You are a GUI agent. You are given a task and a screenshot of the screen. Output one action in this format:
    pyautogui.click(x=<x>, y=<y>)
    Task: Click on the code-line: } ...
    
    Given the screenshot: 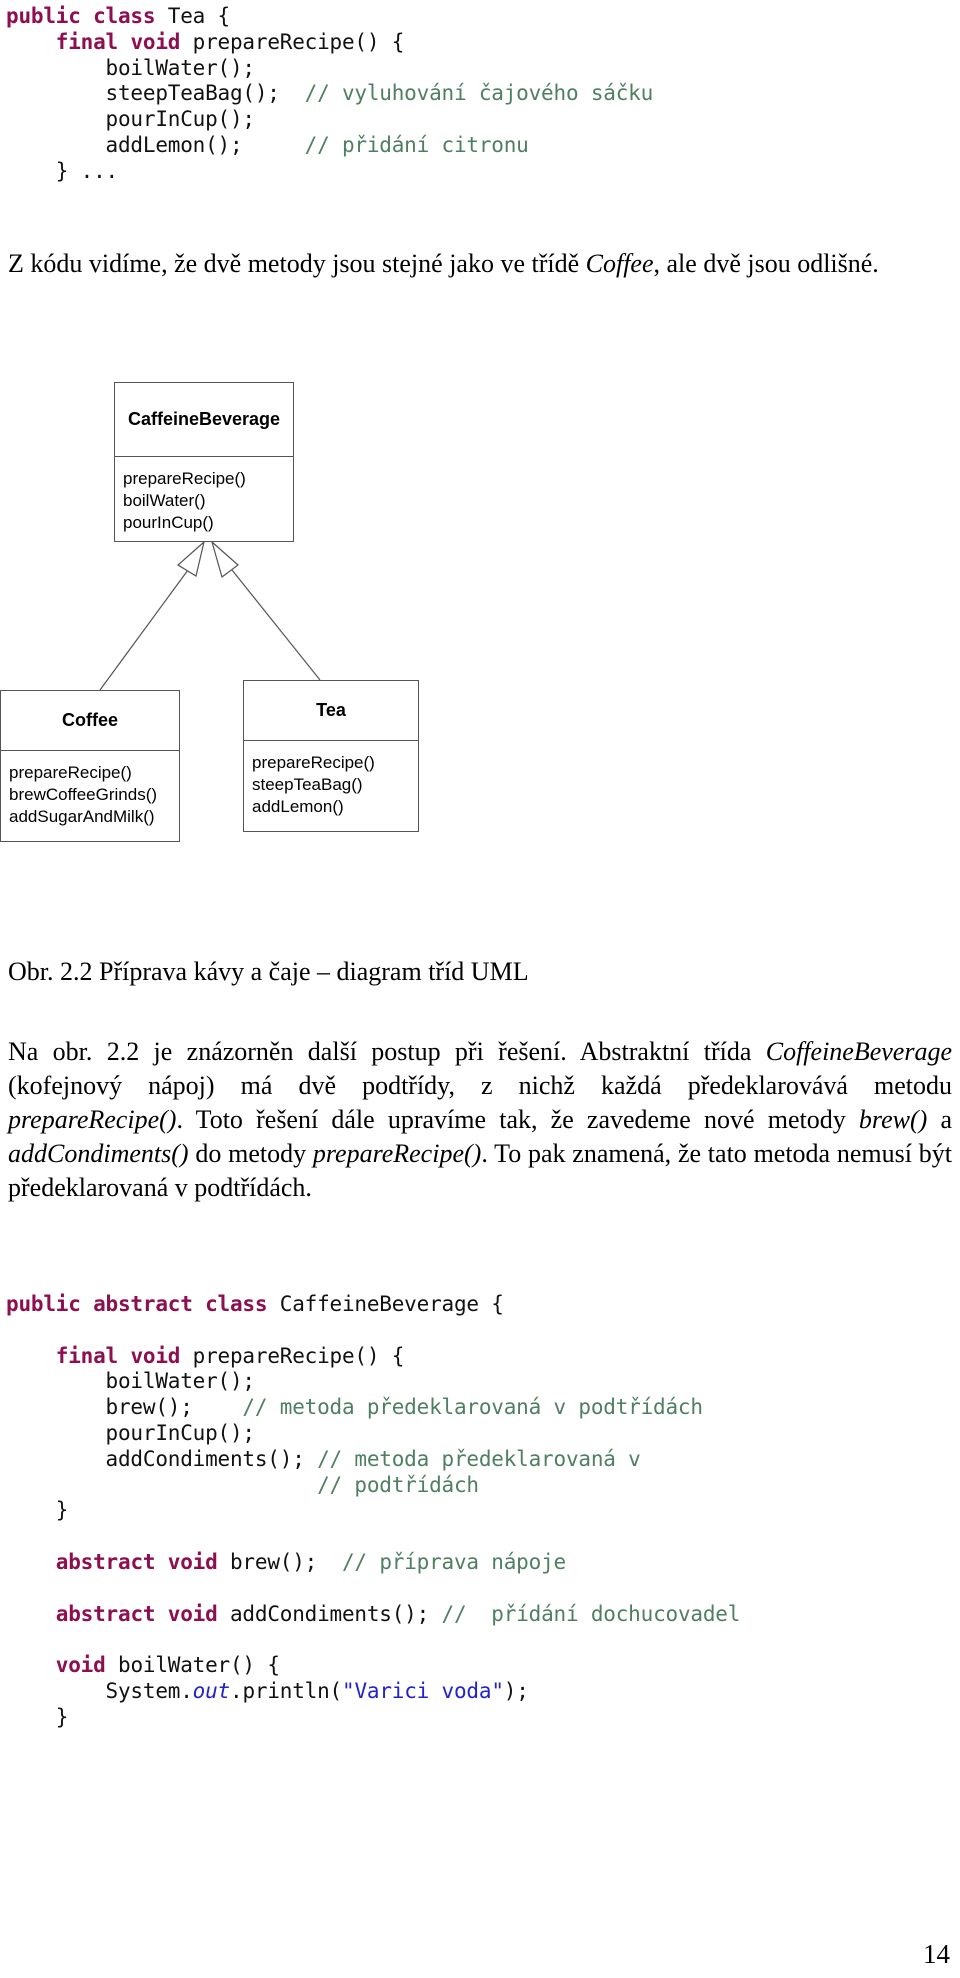 What is the action you would take?
    pyautogui.click(x=329, y=172)
    